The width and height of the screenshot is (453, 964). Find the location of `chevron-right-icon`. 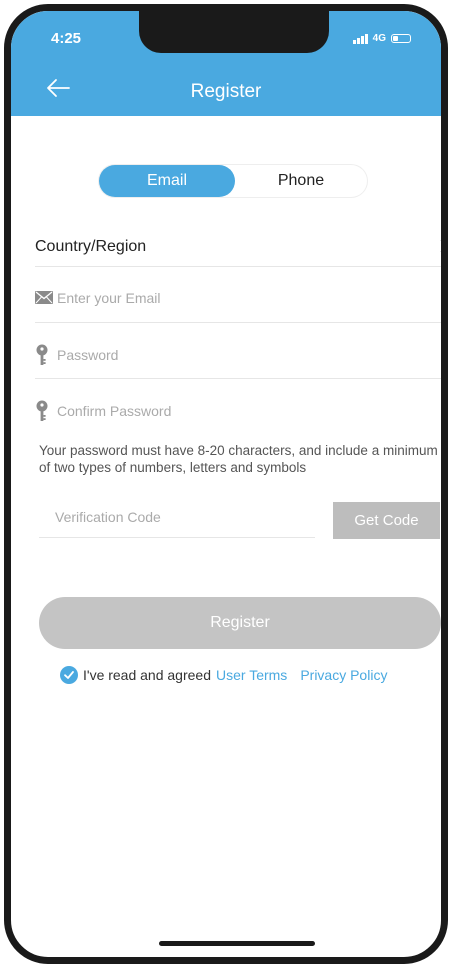

chevron-right-icon is located at coordinates (440, 246).